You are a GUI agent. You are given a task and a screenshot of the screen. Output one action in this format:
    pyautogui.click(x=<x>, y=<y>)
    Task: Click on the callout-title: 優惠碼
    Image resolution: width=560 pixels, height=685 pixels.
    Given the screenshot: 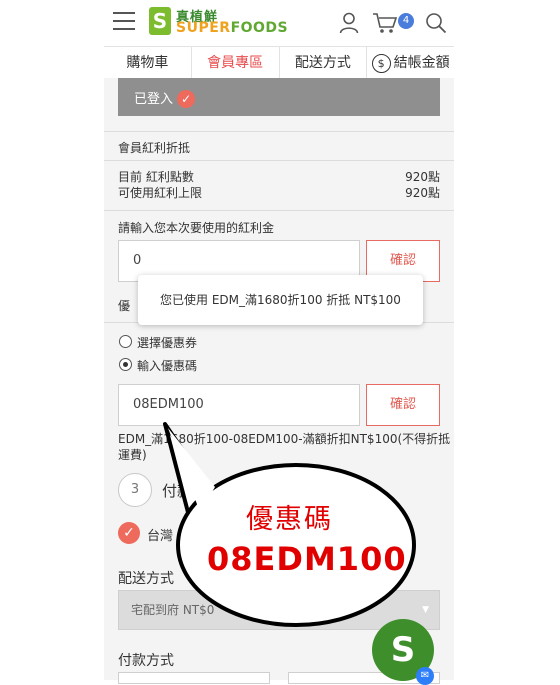 What is the action you would take?
    pyautogui.click(x=289, y=519)
    